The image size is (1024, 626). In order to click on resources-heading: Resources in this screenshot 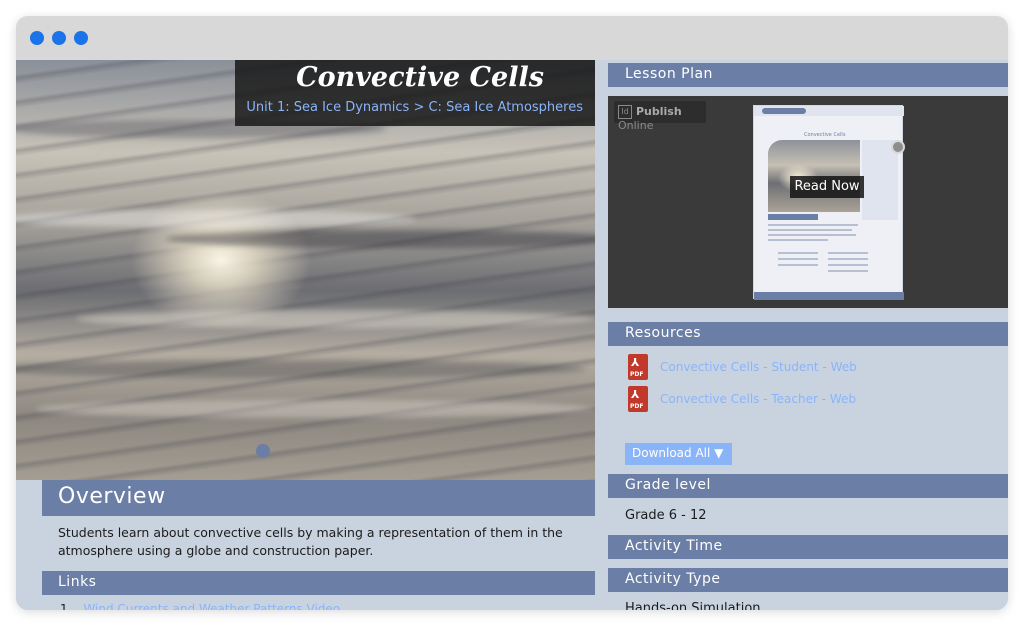, I will do `click(808, 334)`.